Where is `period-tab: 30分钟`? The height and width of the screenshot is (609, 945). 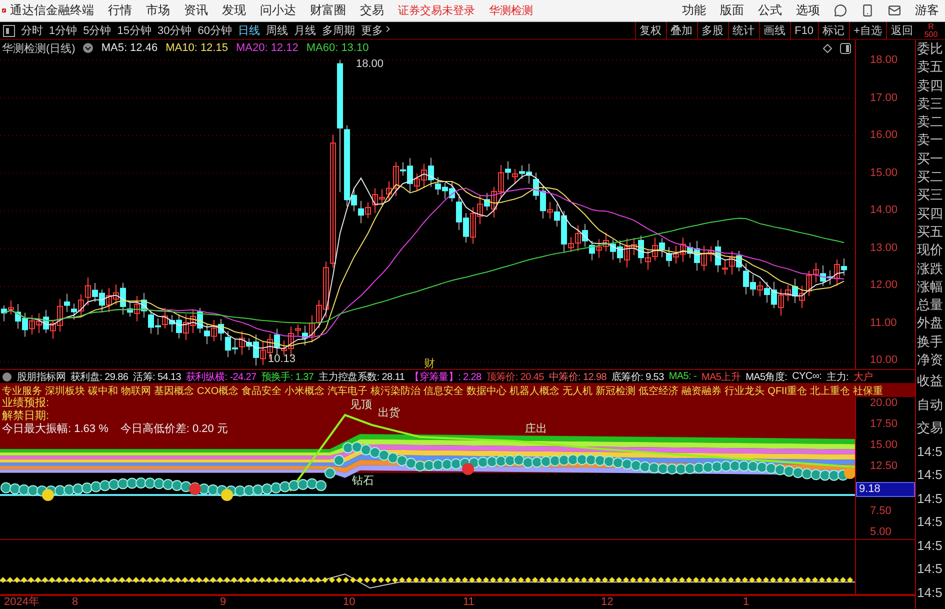
period-tab: 30分钟 is located at coordinates (174, 30).